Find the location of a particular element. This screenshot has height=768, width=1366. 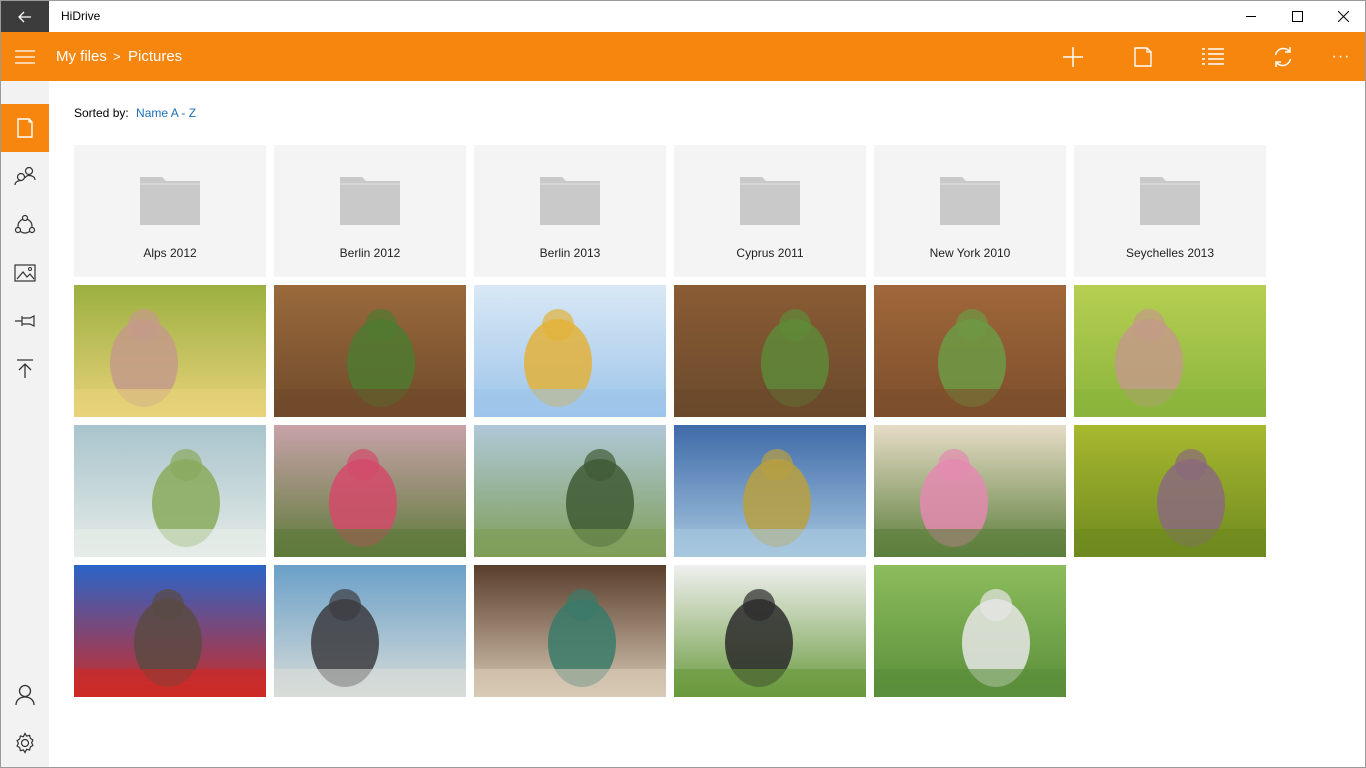

folder-tile: Seychelles 2013 is located at coordinates (1170, 211).